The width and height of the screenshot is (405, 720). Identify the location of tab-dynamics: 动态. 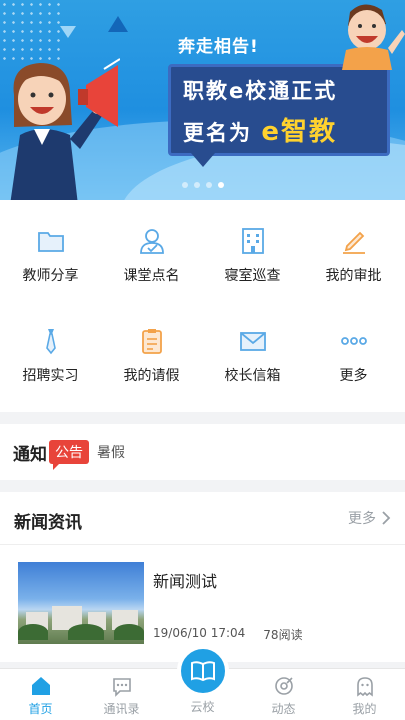
(283, 694).